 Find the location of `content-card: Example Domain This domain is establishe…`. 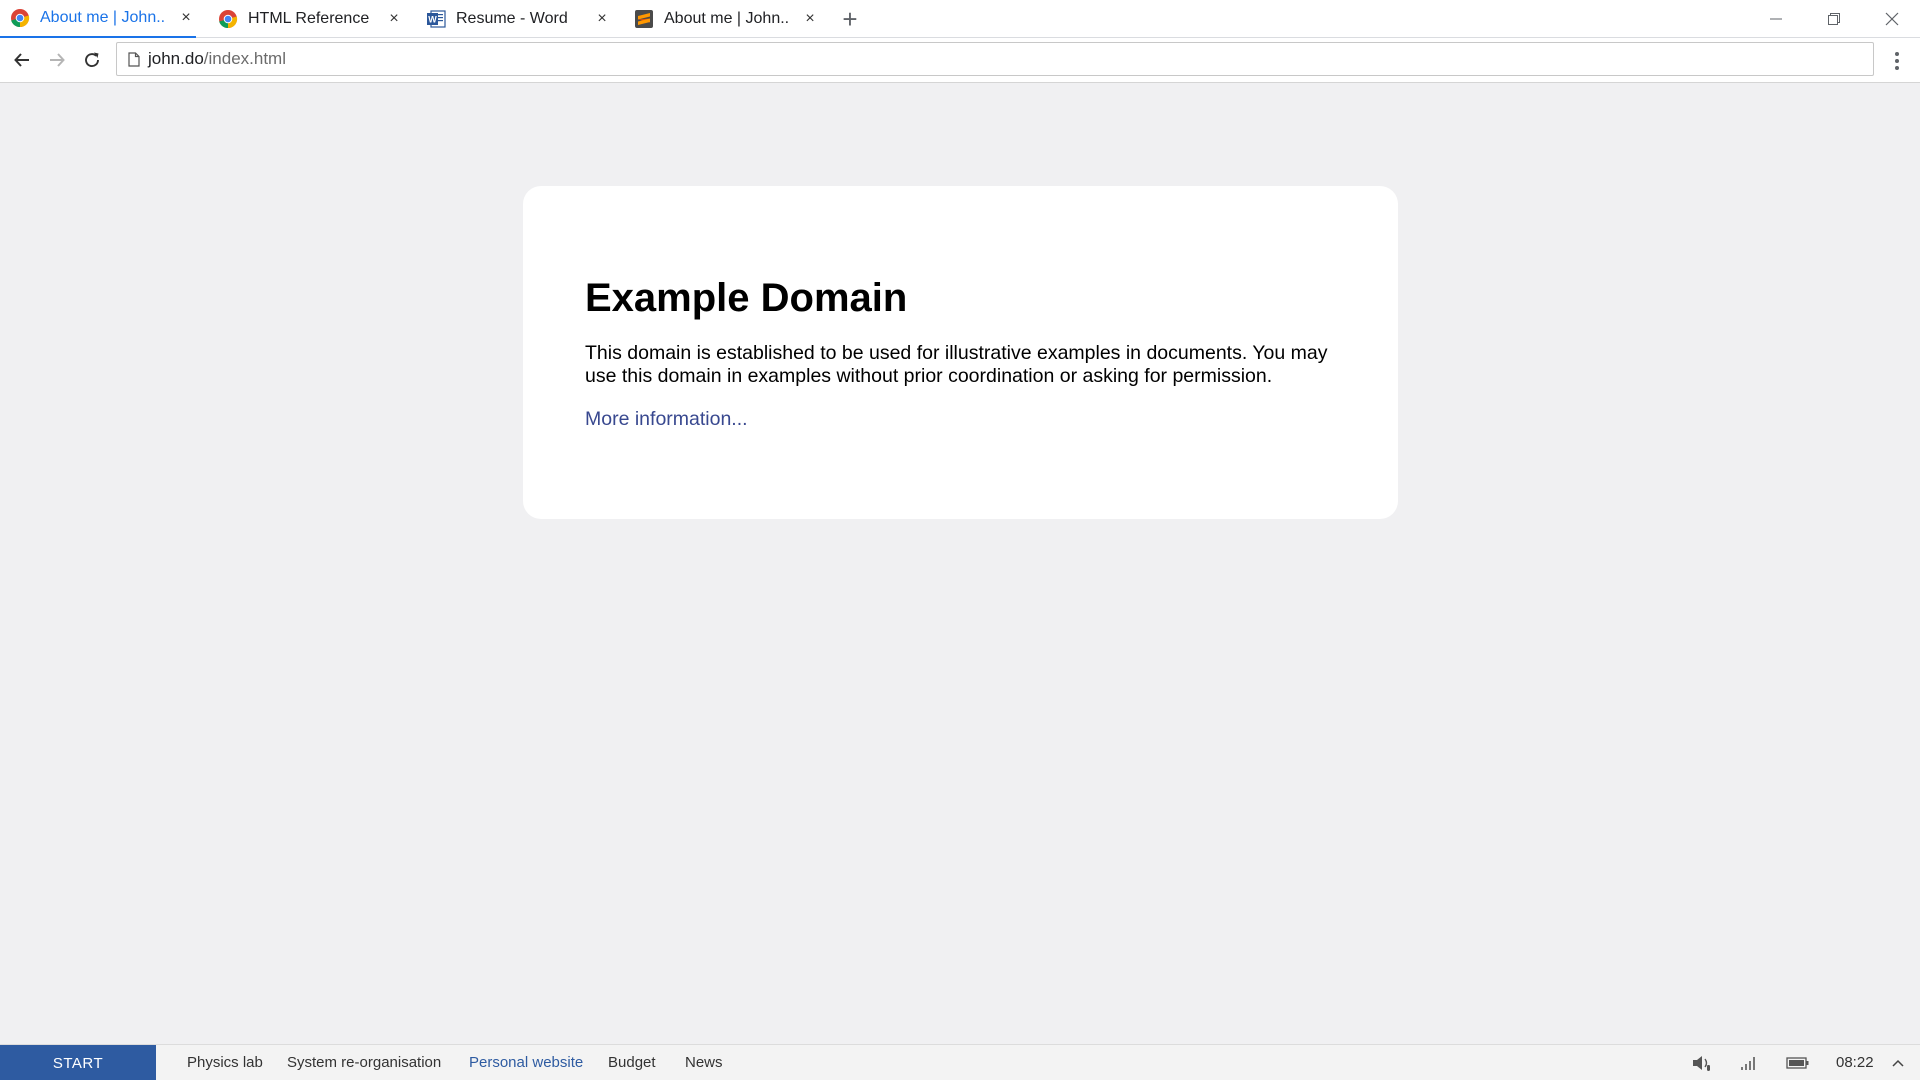

content-card: Example Domain This domain is establishe… is located at coordinates (960, 352).